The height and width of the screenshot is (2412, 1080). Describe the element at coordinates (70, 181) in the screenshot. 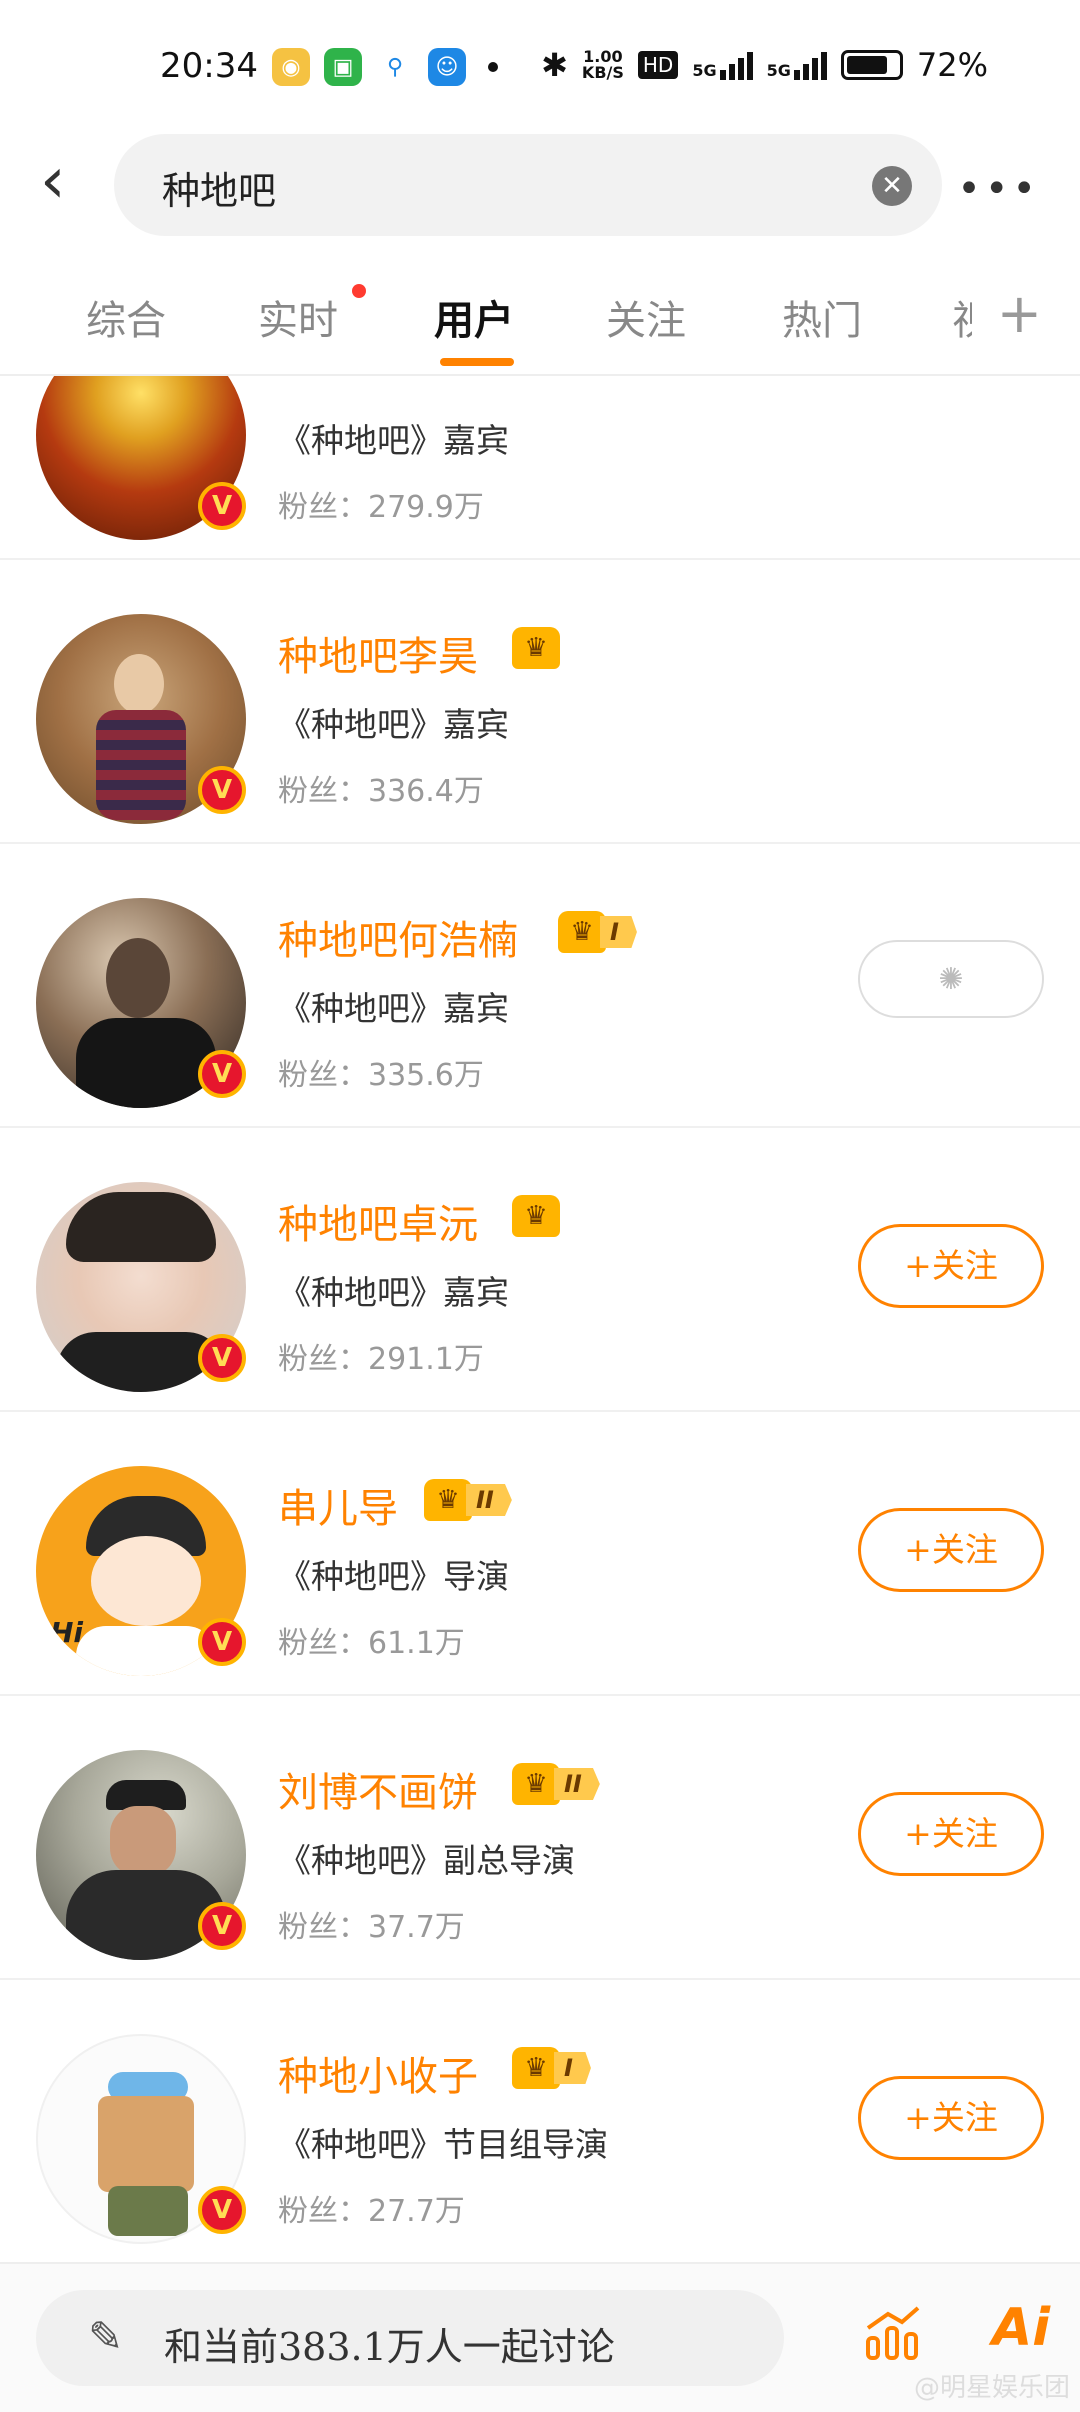

I see `back-icon: ‹` at that location.